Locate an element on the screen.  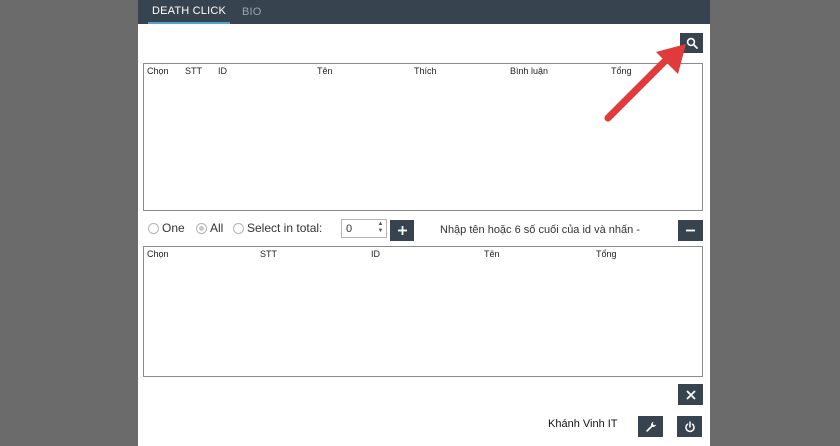
clear-button is located at coordinates (690, 394).